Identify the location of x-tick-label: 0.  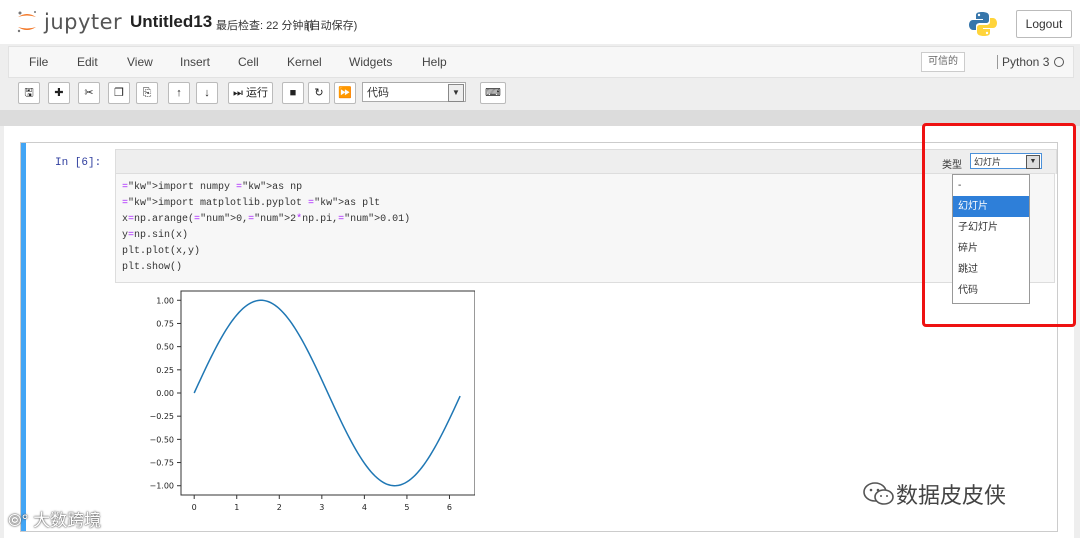
(194, 507).